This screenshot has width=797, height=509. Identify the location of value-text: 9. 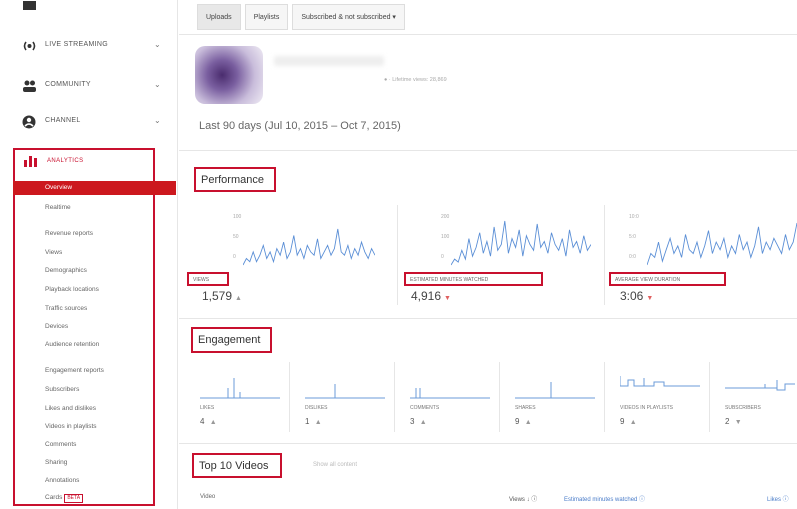
(517, 421).